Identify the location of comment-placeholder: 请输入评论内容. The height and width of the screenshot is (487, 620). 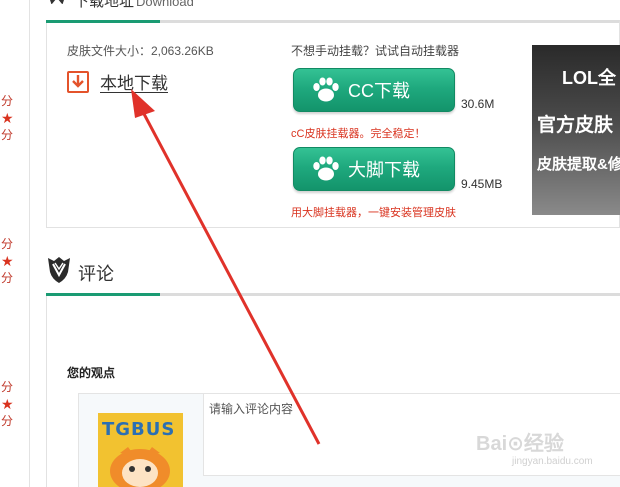
(251, 409).